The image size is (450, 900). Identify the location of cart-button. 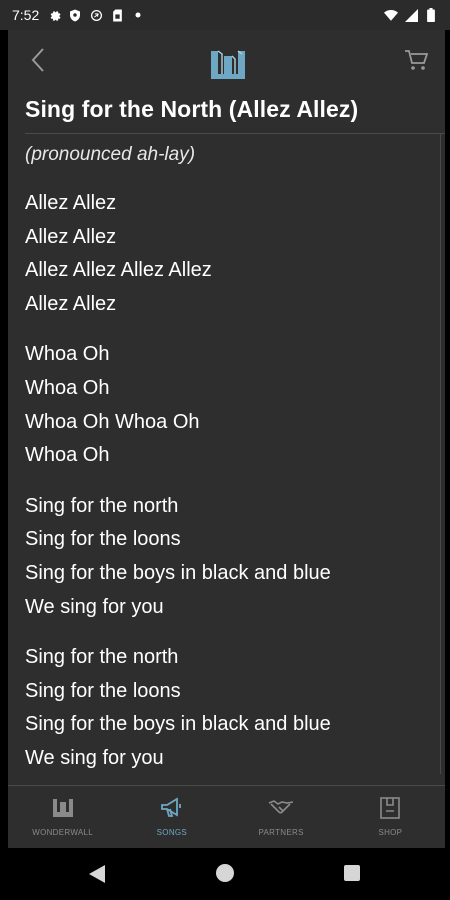
(416, 60).